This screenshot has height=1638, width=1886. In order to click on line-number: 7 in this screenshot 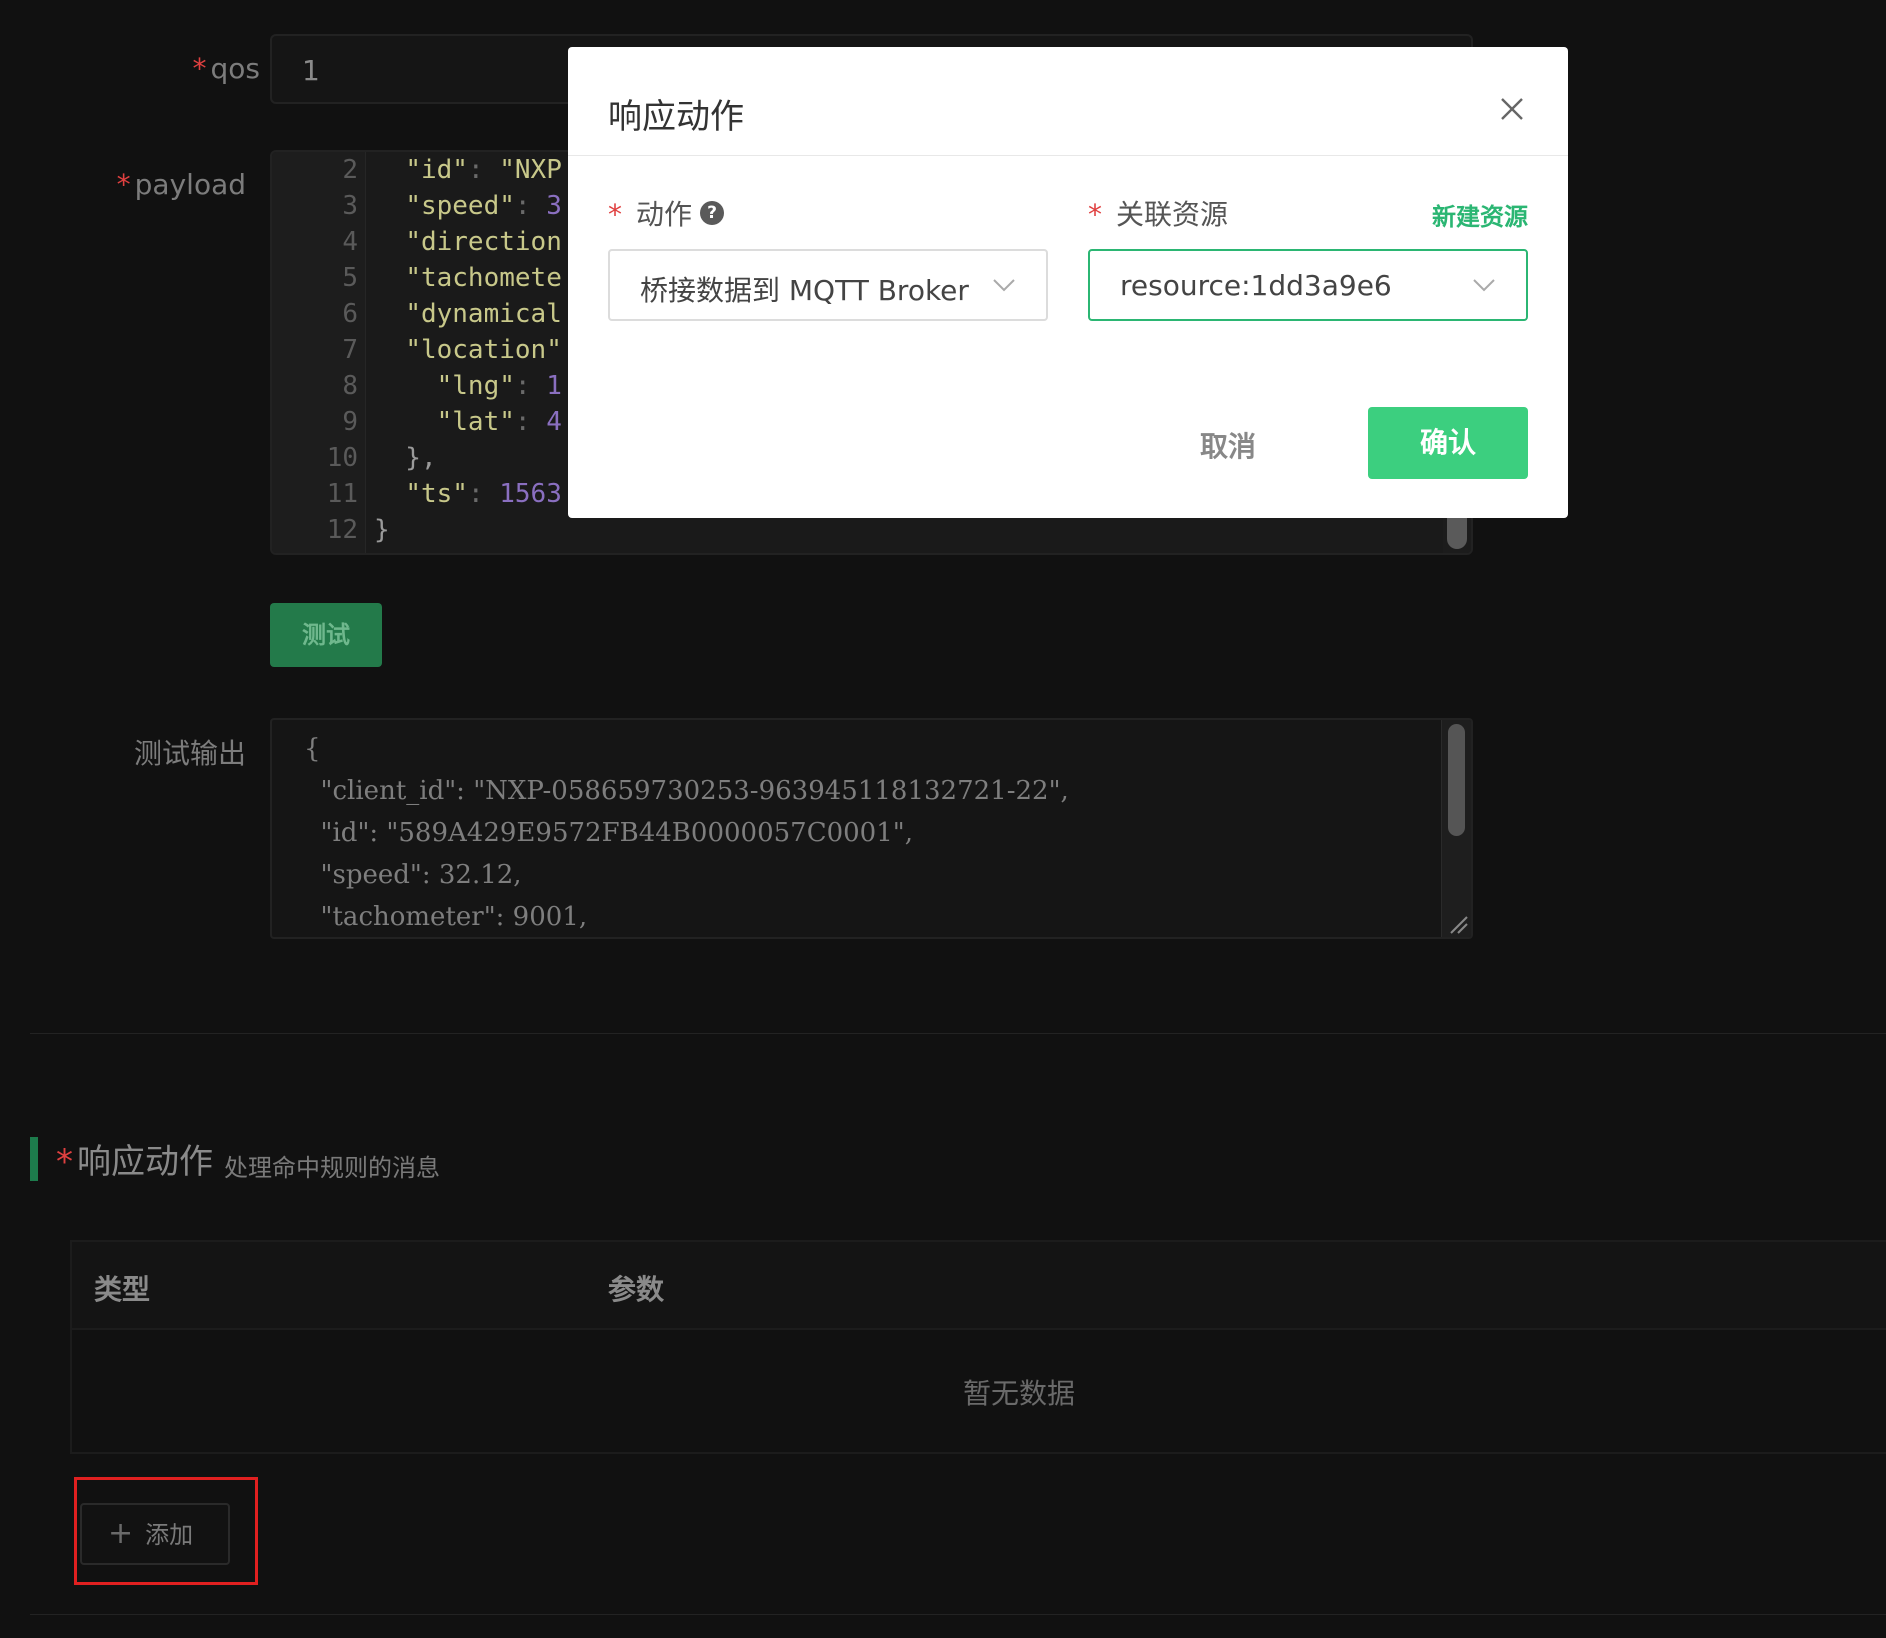, I will do `click(350, 350)`.